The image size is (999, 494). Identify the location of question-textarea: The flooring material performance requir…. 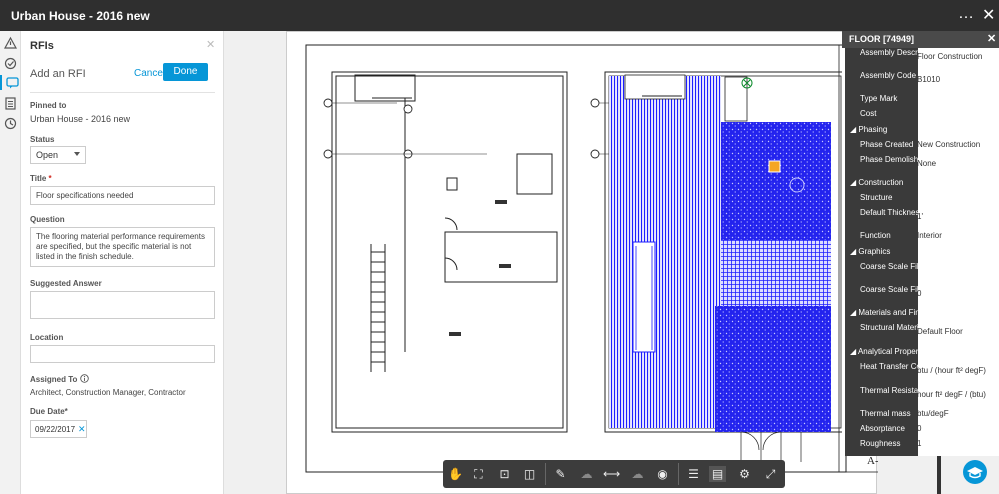
(122, 247).